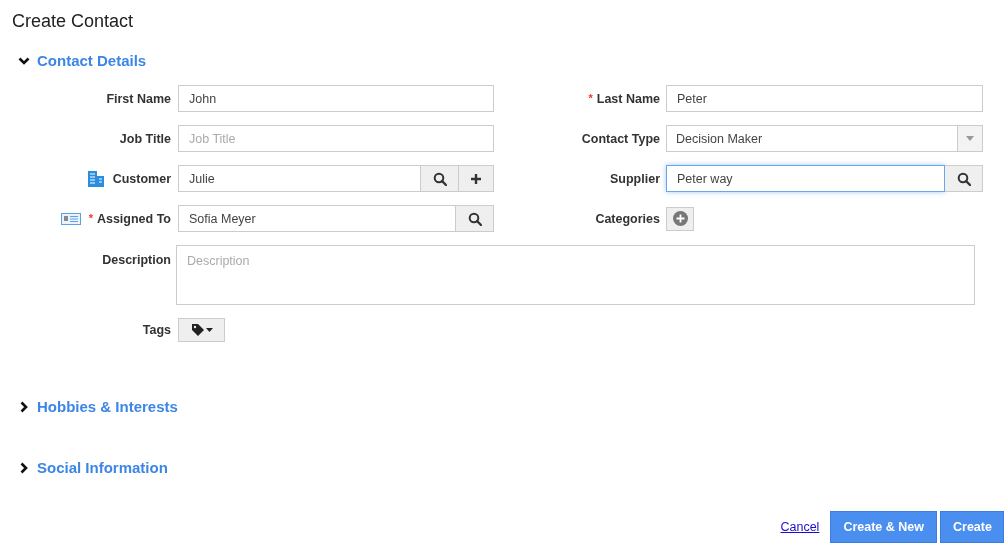 The width and height of the screenshot is (1006, 560). I want to click on field-label: Contact Type, so click(620, 138).